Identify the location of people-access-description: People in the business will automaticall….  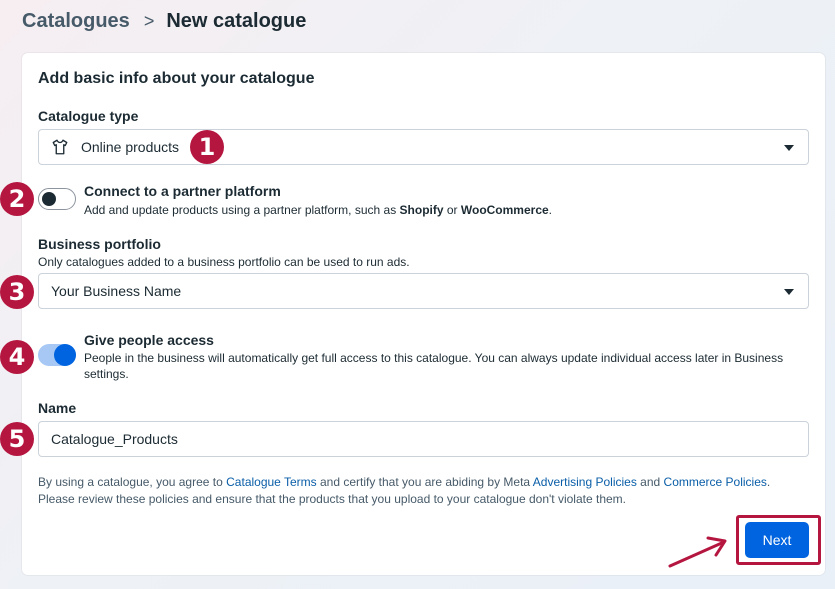
(434, 366).